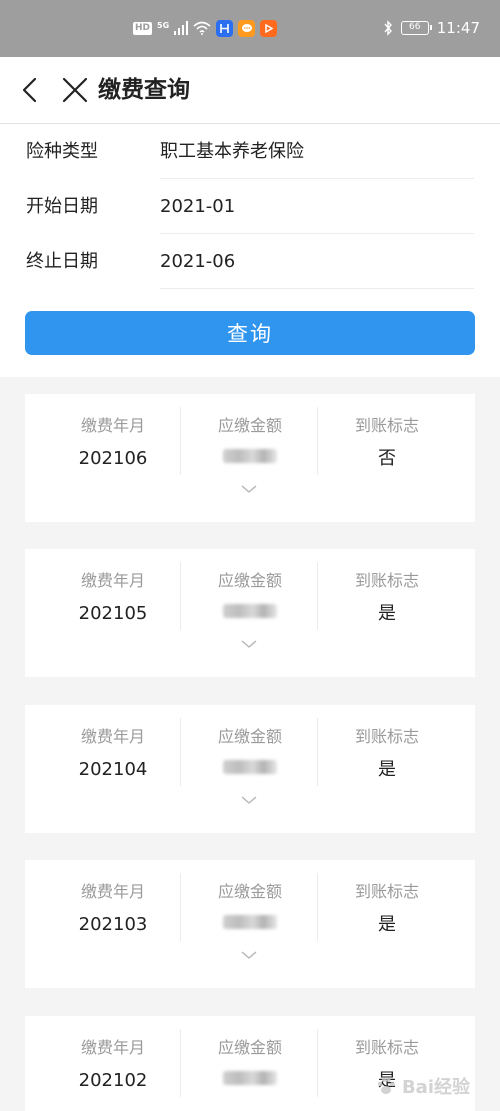 The height and width of the screenshot is (1111, 500). What do you see at coordinates (386, 1085) in the screenshot?
I see `paw-logo-icon` at bounding box center [386, 1085].